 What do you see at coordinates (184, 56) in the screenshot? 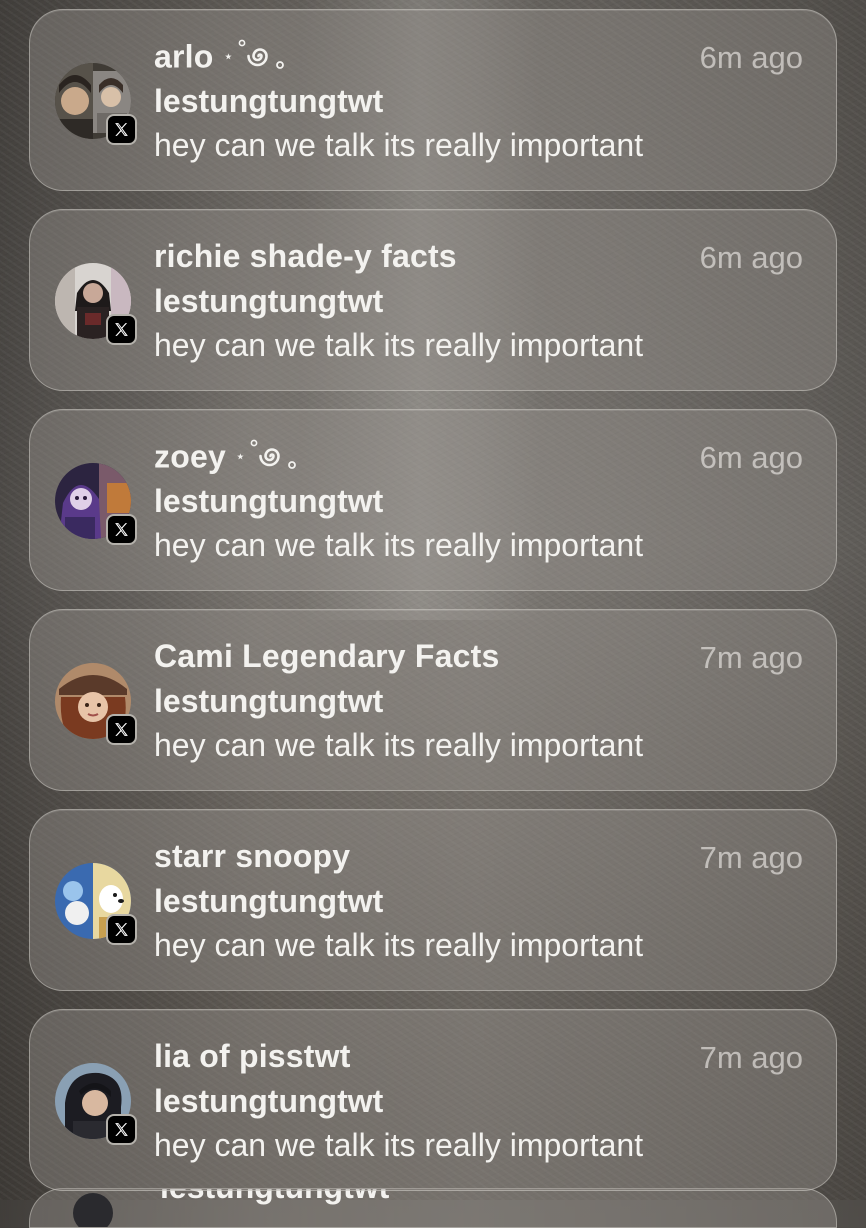
I see `sender-name: arlo` at bounding box center [184, 56].